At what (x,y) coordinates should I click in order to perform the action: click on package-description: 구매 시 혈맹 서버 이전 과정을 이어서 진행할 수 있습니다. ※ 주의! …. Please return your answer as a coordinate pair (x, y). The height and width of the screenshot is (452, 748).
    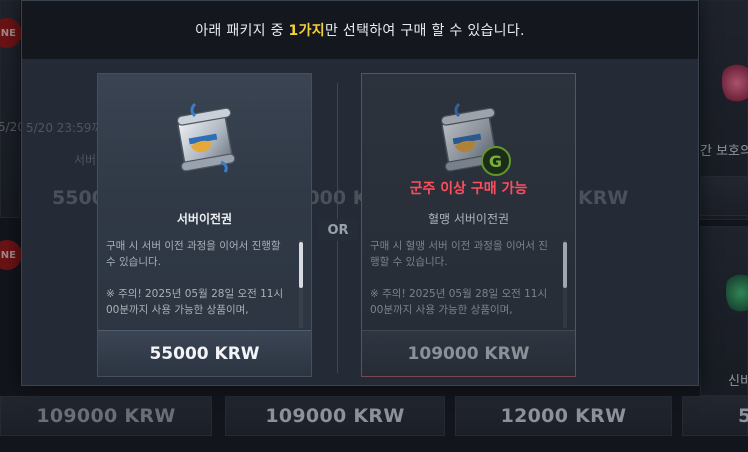
    Looking at the image, I should click on (463, 284).